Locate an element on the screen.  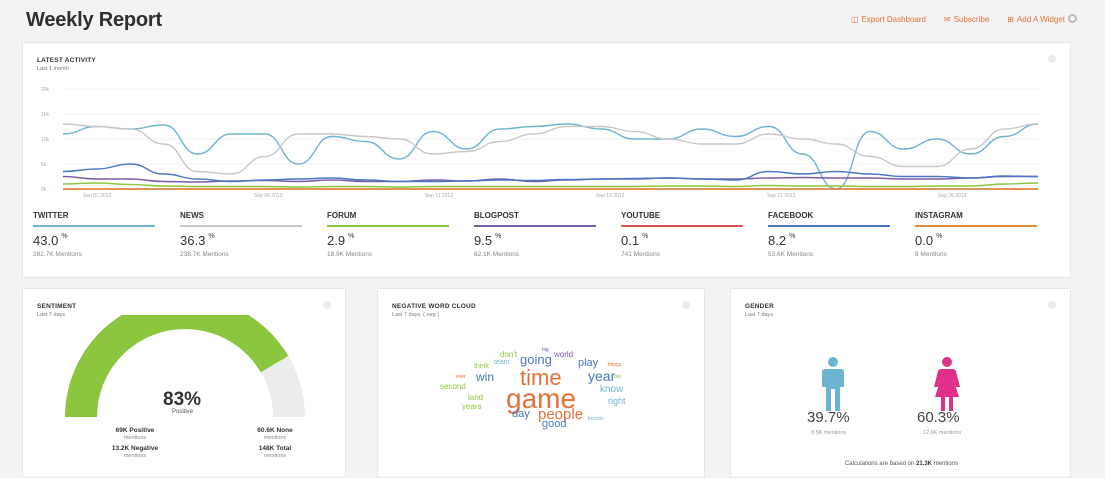
stat-blogpost: BLOGPOST 9.5% 62.1K Mentions is located at coordinates (547, 234).